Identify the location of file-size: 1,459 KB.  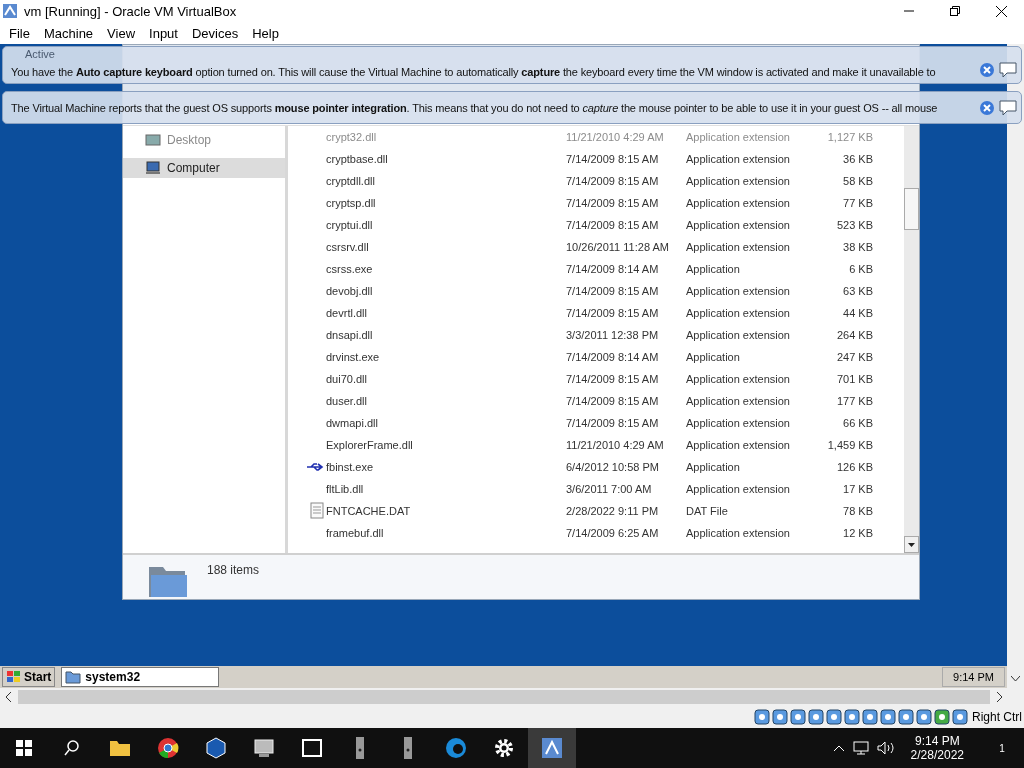
(849, 444).